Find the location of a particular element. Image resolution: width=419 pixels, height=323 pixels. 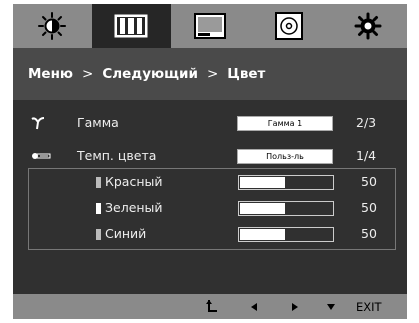

red-value: 50 is located at coordinates (369, 181).